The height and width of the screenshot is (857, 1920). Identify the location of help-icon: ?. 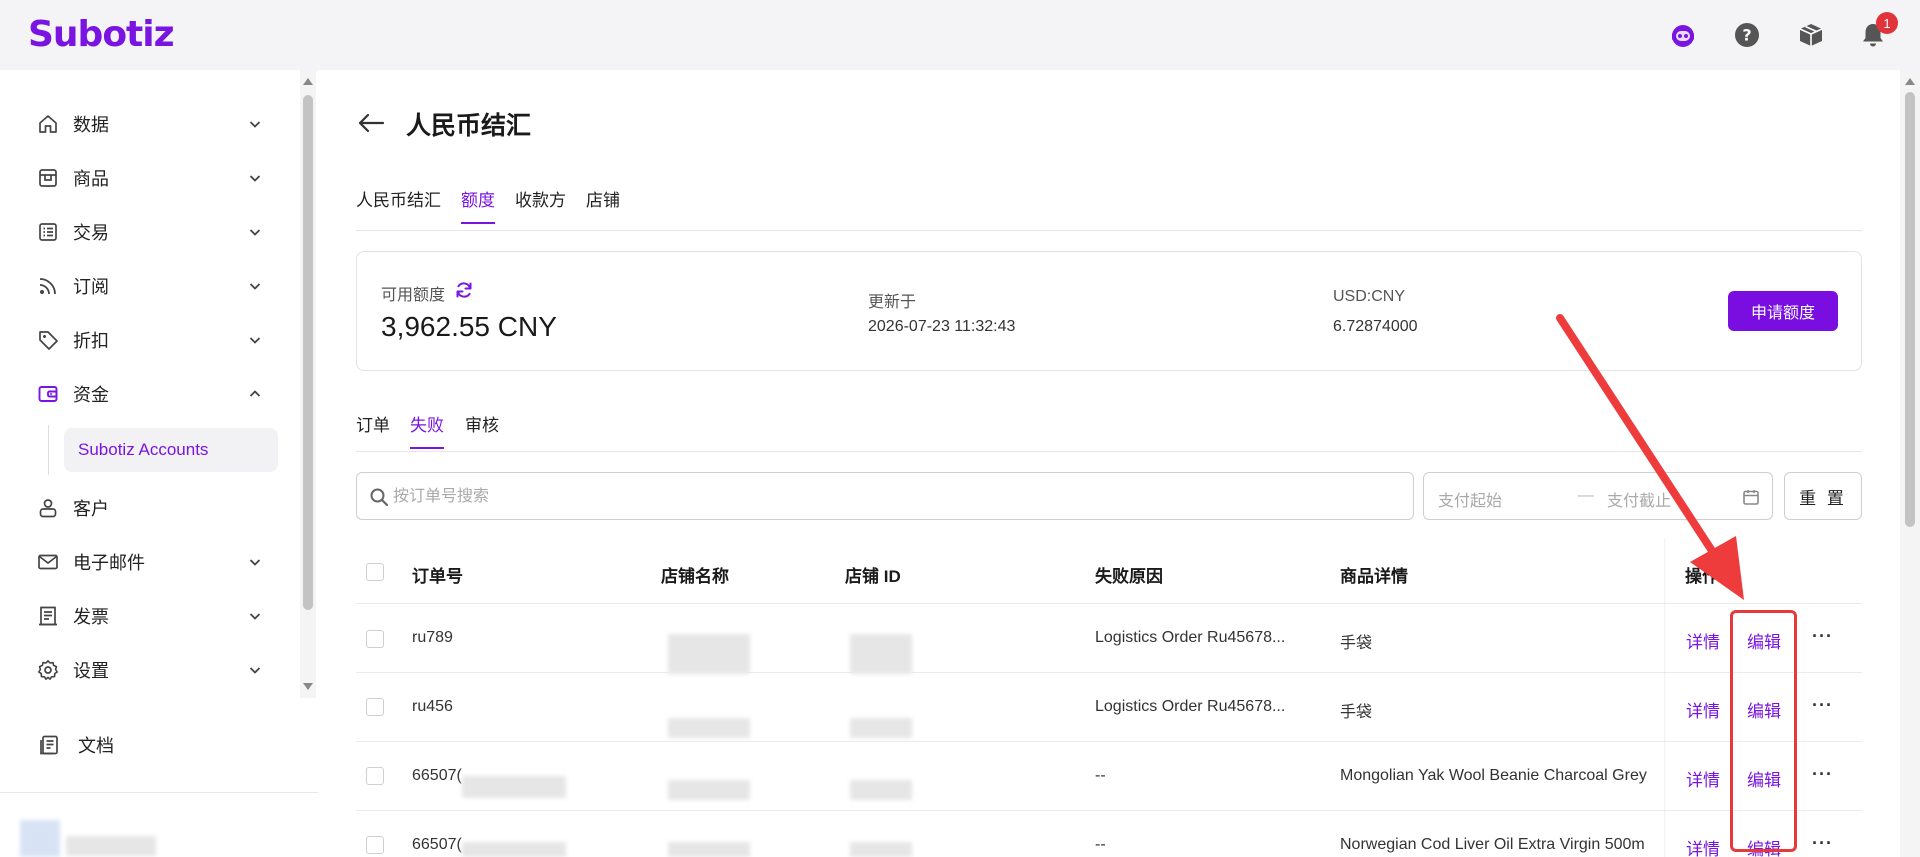
(1747, 35).